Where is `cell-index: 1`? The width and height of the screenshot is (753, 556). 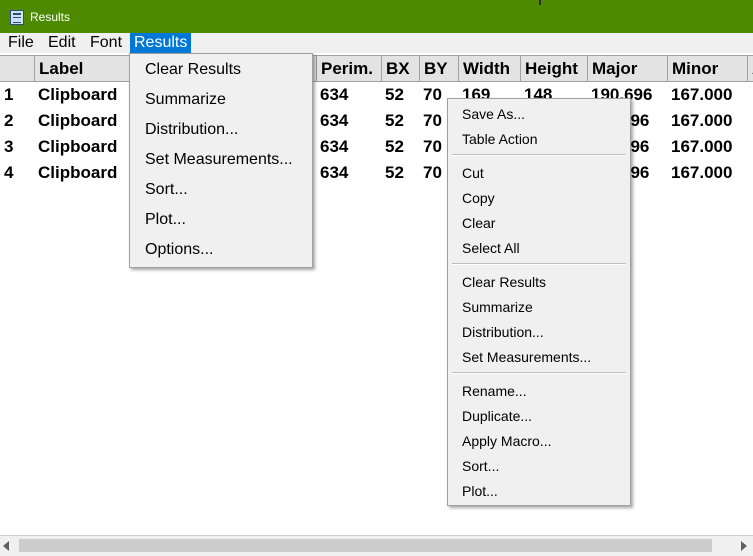 cell-index: 1 is located at coordinates (9, 94).